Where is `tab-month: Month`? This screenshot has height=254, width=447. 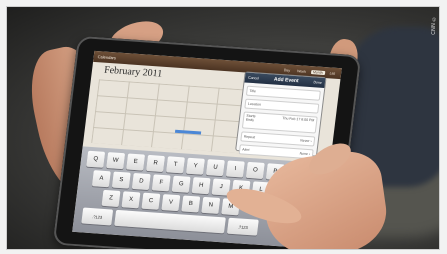 tab-month: Month is located at coordinates (317, 72).